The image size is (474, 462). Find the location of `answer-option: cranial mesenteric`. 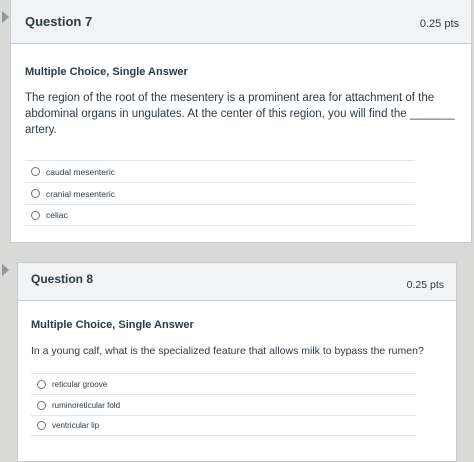

answer-option: cranial mesenteric is located at coordinates (220, 193).